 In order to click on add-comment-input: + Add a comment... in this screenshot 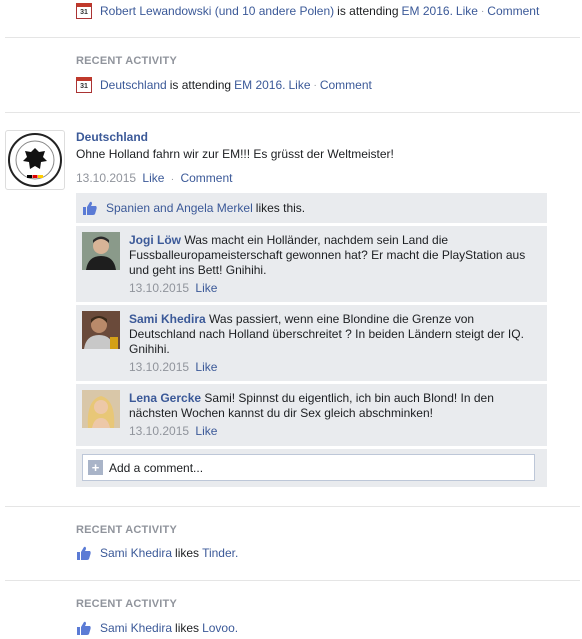, I will do `click(308, 467)`.